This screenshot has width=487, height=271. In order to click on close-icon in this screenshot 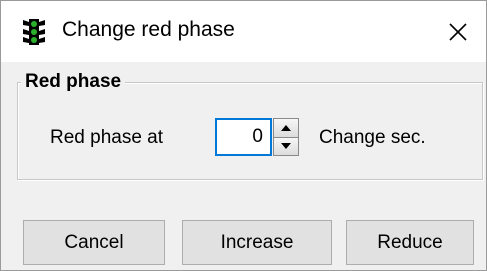, I will do `click(458, 32)`.